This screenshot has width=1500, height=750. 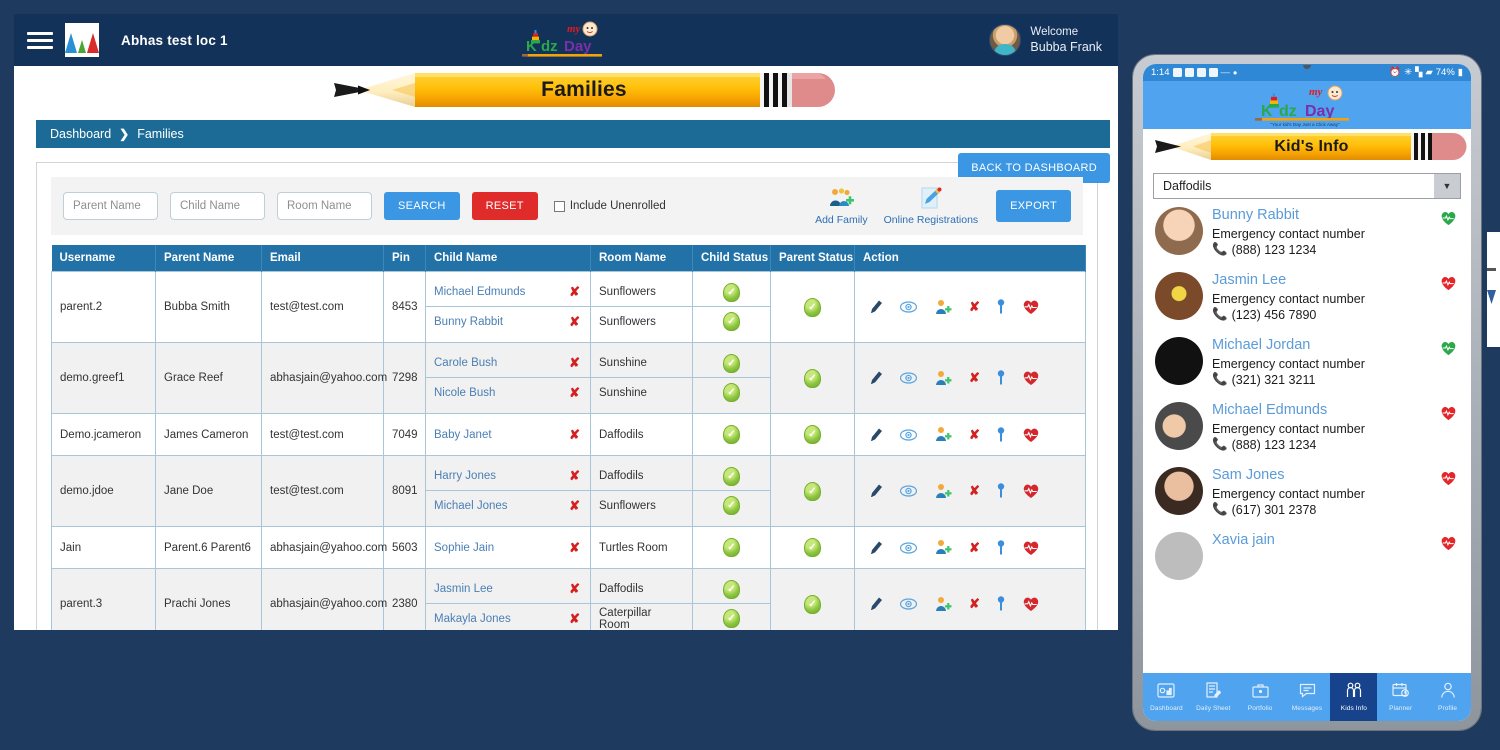 What do you see at coordinates (508, 392) in the screenshot?
I see `child-name-row: Nicole Bush ✘` at bounding box center [508, 392].